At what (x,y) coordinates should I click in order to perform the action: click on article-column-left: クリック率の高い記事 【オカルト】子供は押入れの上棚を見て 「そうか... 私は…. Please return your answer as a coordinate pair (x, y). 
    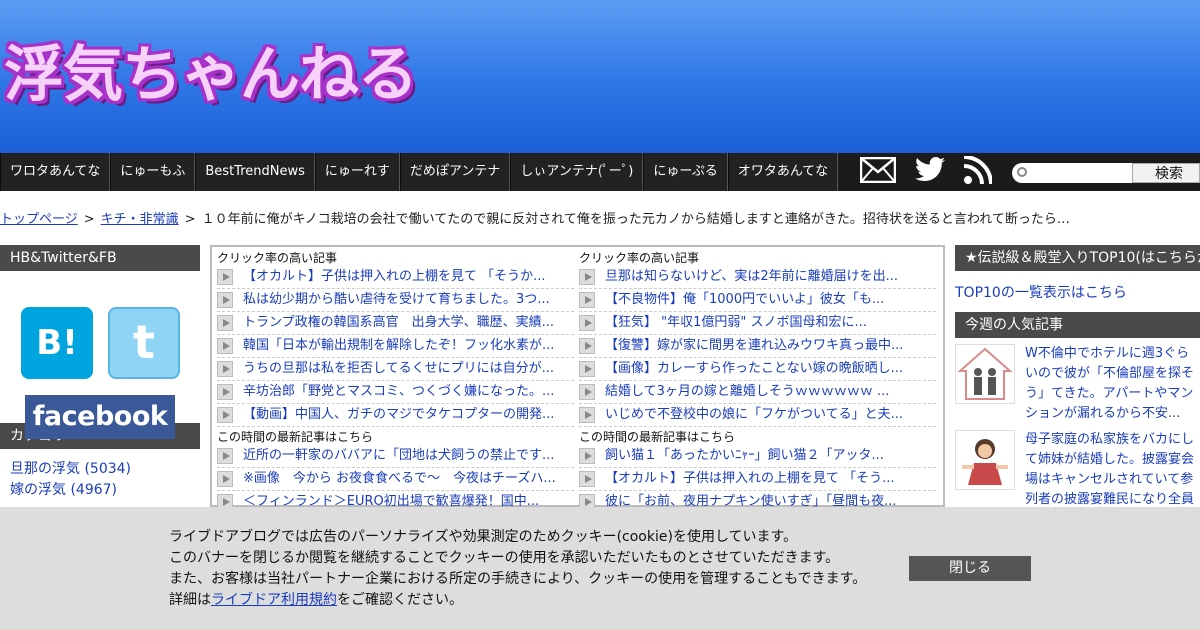
    Looking at the image, I should click on (395, 382).